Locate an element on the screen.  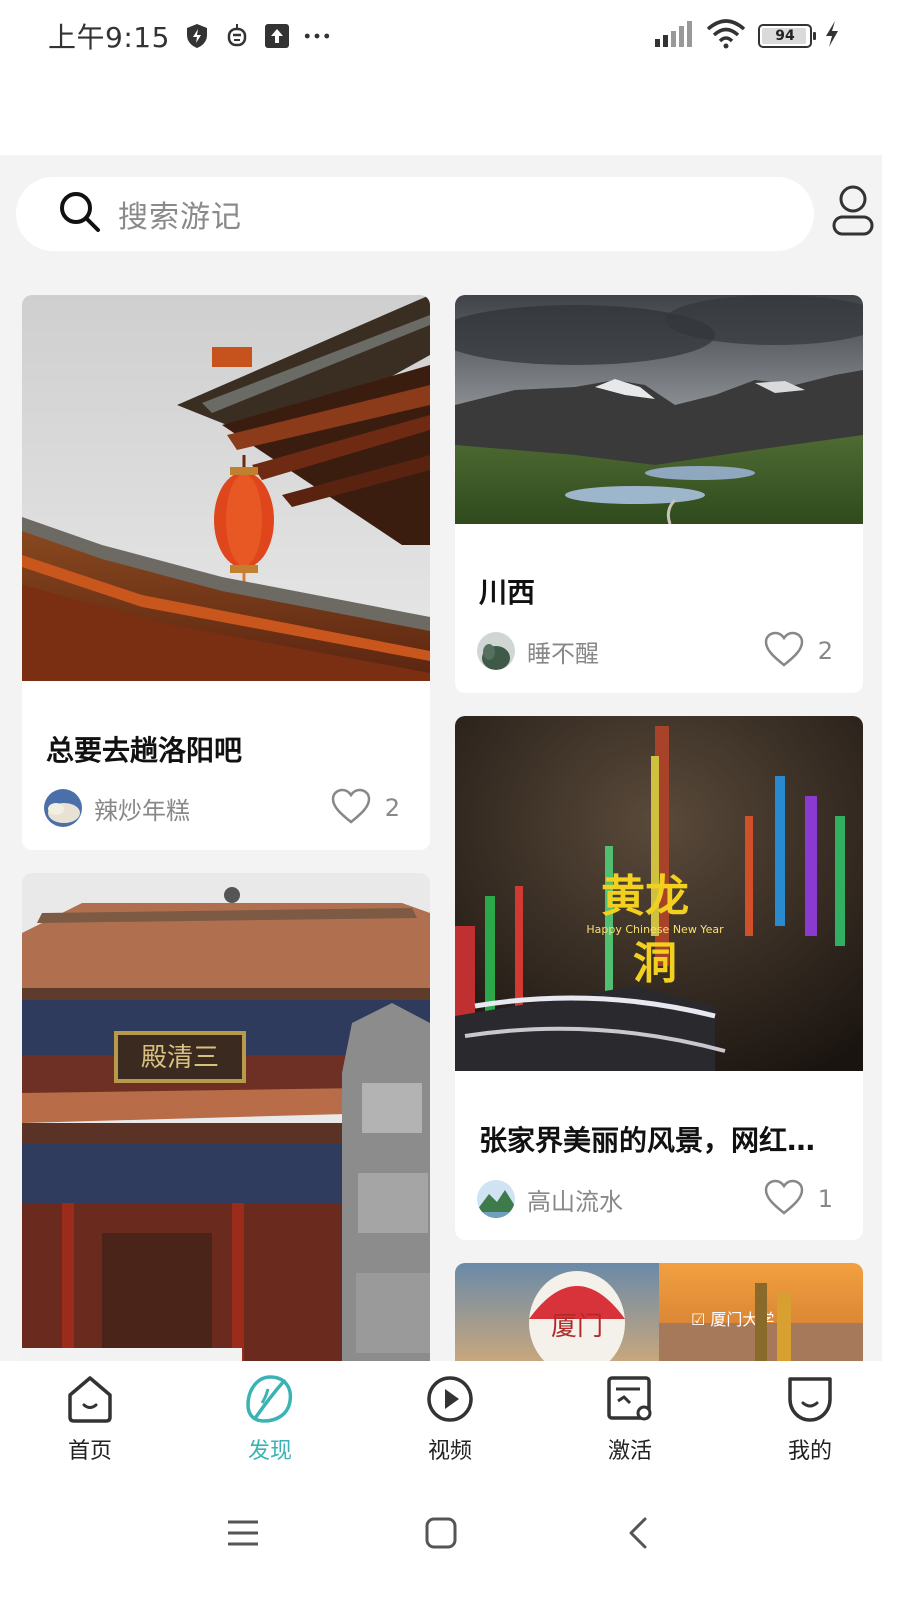
travel-card: 厦门 ☑ 厦门大学 is located at coordinates (659, 1312).